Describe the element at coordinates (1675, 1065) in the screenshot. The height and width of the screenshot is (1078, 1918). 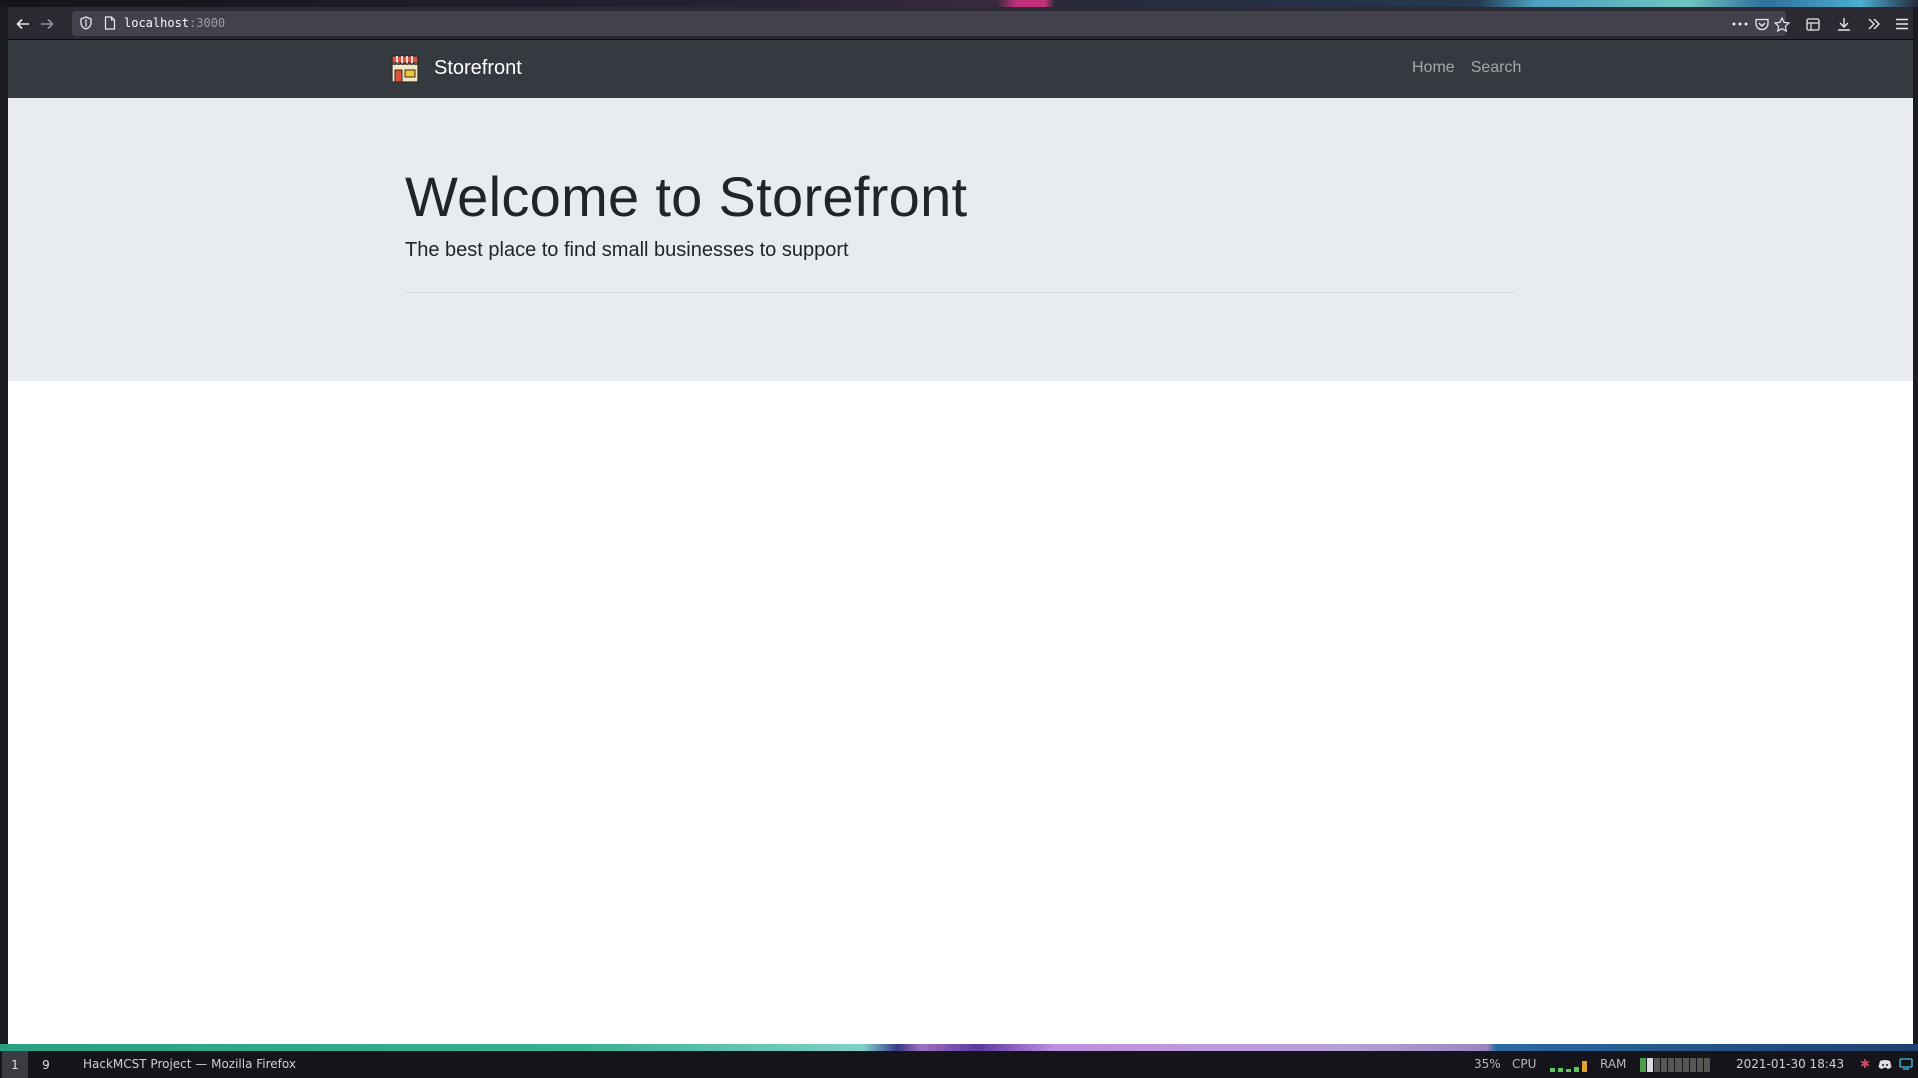
I see `ram-graph` at that location.